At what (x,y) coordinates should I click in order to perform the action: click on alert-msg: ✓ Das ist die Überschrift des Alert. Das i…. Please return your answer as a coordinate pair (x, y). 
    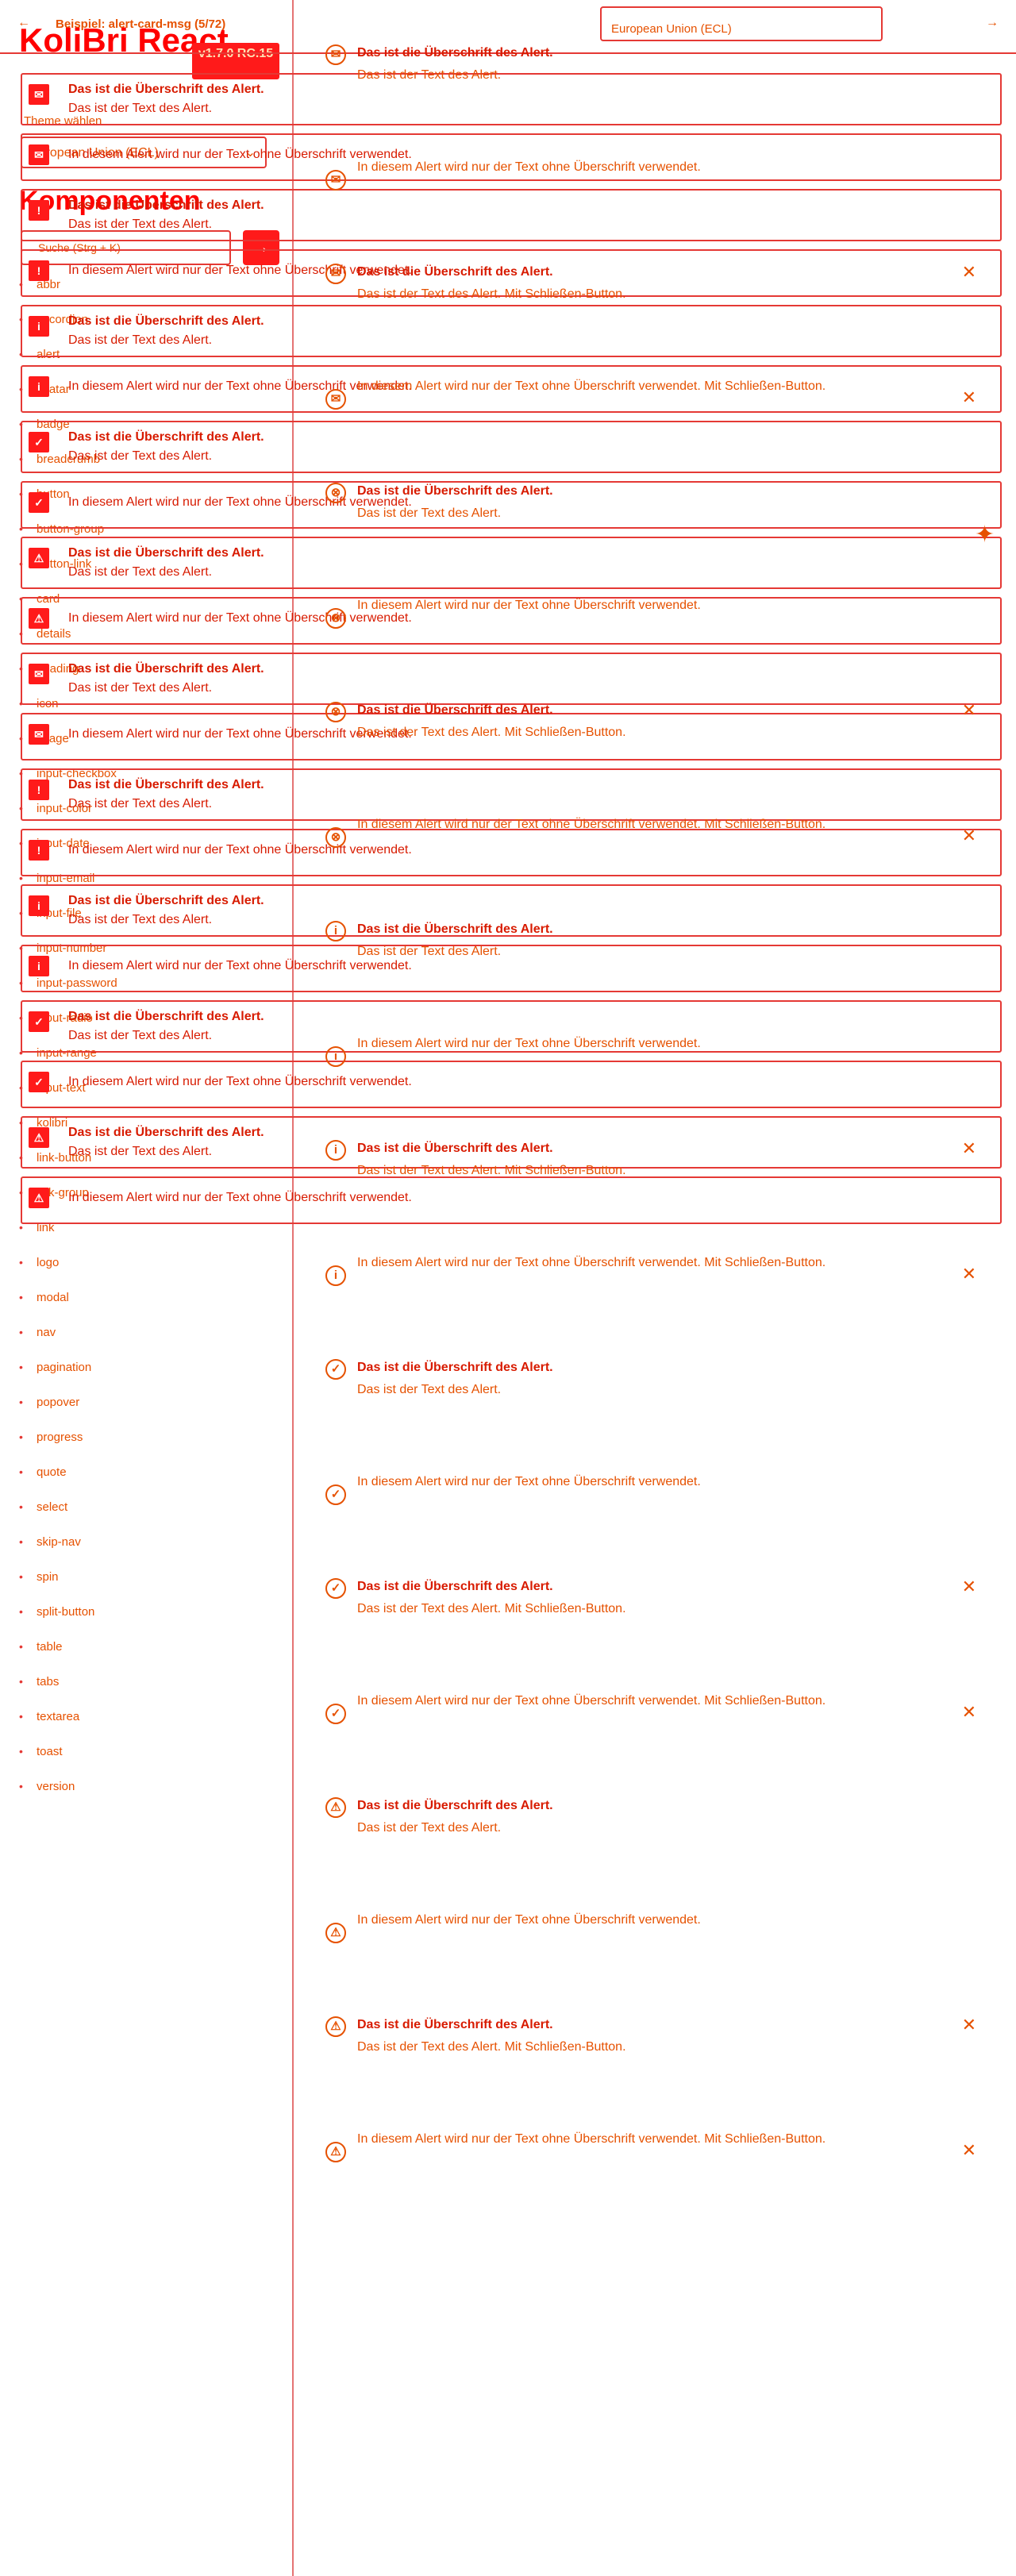
    Looking at the image, I should click on (658, 1615).